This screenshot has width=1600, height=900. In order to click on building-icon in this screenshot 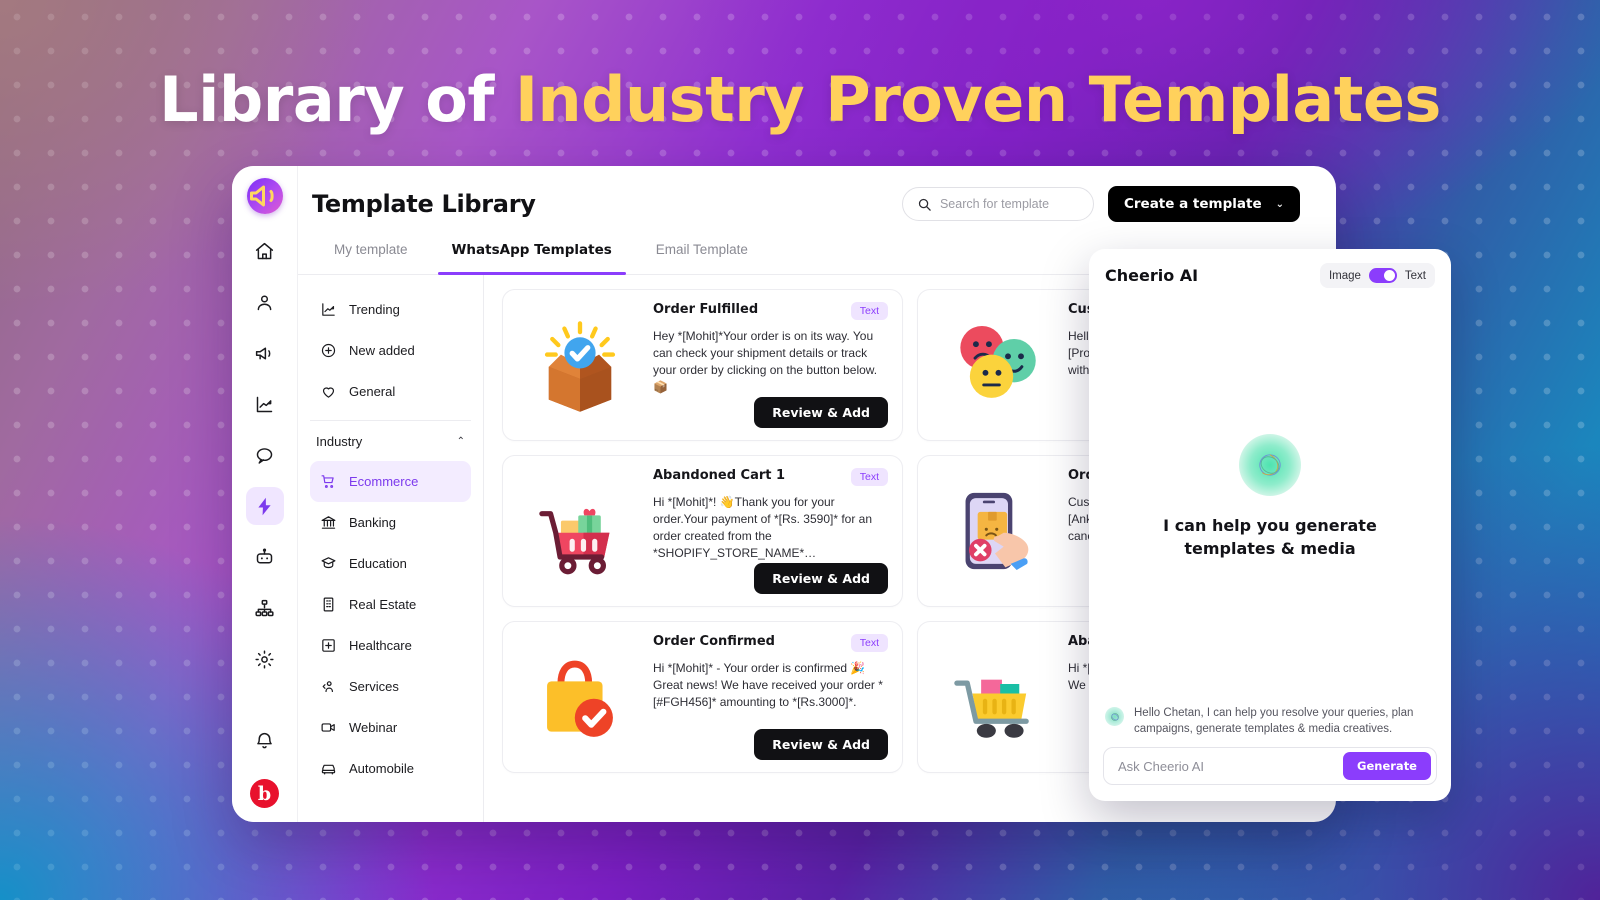, I will do `click(328, 604)`.